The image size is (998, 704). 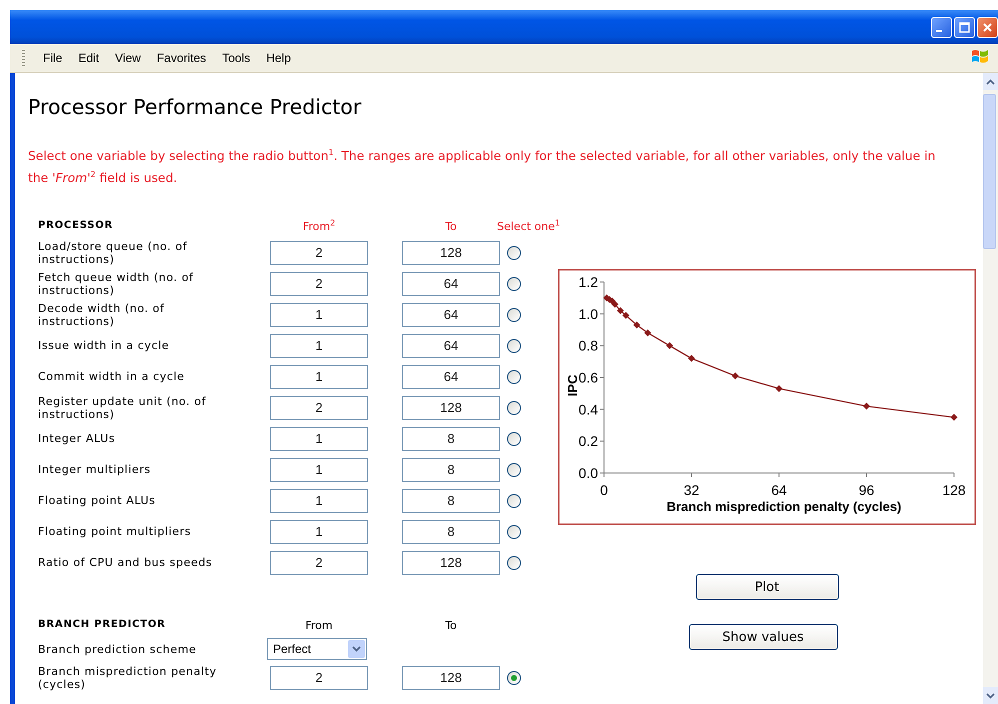 I want to click on scroll-up-icon, so click(x=990, y=81).